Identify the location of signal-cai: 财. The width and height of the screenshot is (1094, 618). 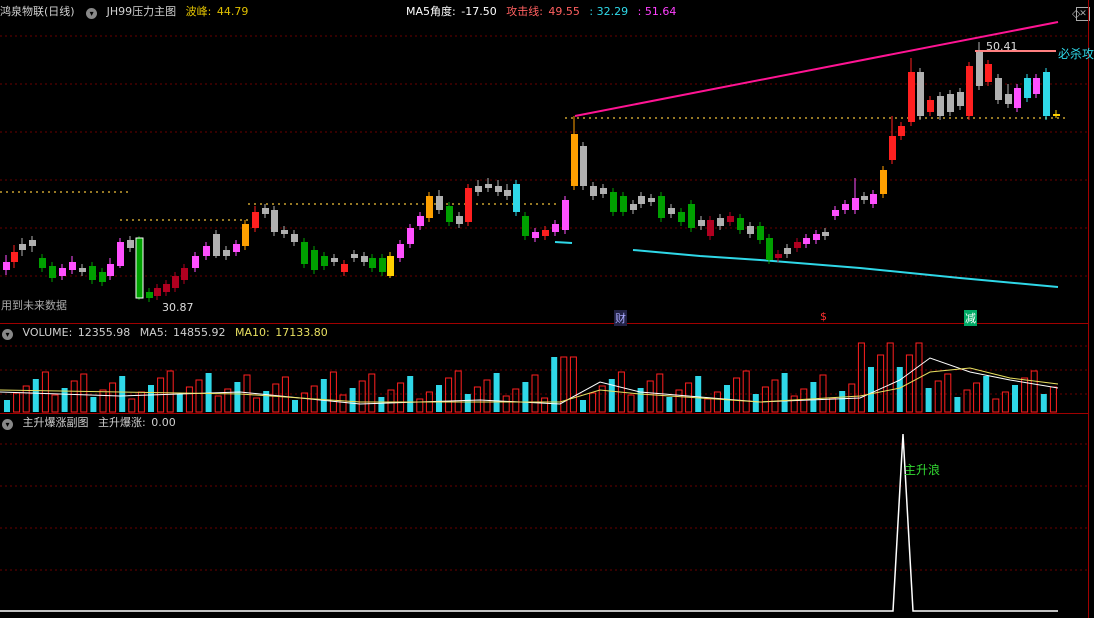
(620, 318).